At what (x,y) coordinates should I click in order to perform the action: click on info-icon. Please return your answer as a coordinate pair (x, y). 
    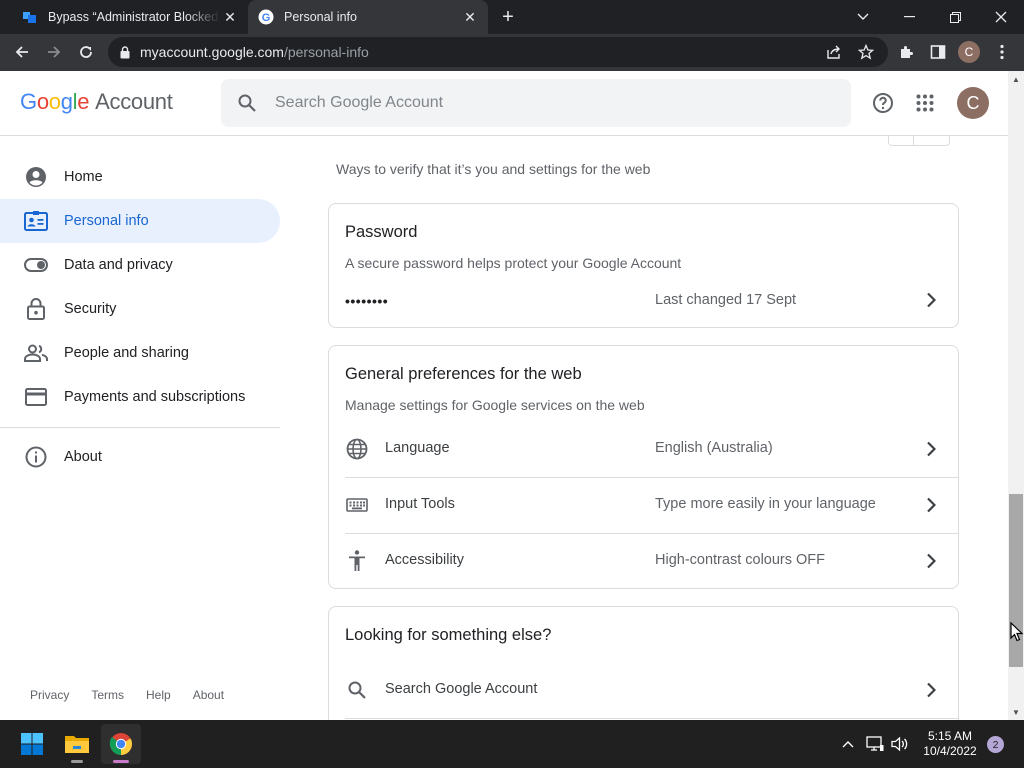
    Looking at the image, I should click on (36, 457).